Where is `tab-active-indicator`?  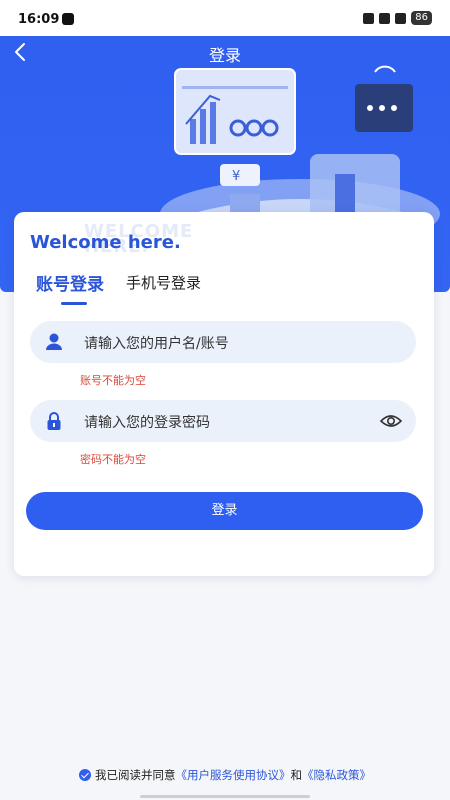 tab-active-indicator is located at coordinates (74, 303).